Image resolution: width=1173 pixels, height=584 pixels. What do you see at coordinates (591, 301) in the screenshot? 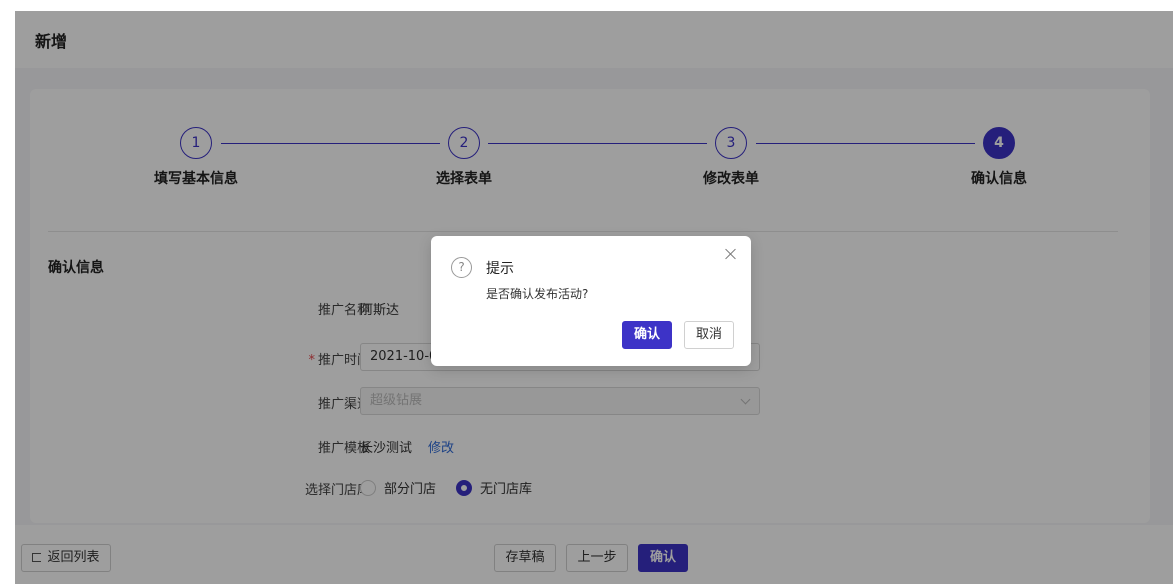
I see `confirm-dialog: ? 提示 是否确认发布活动? 确认 取消` at bounding box center [591, 301].